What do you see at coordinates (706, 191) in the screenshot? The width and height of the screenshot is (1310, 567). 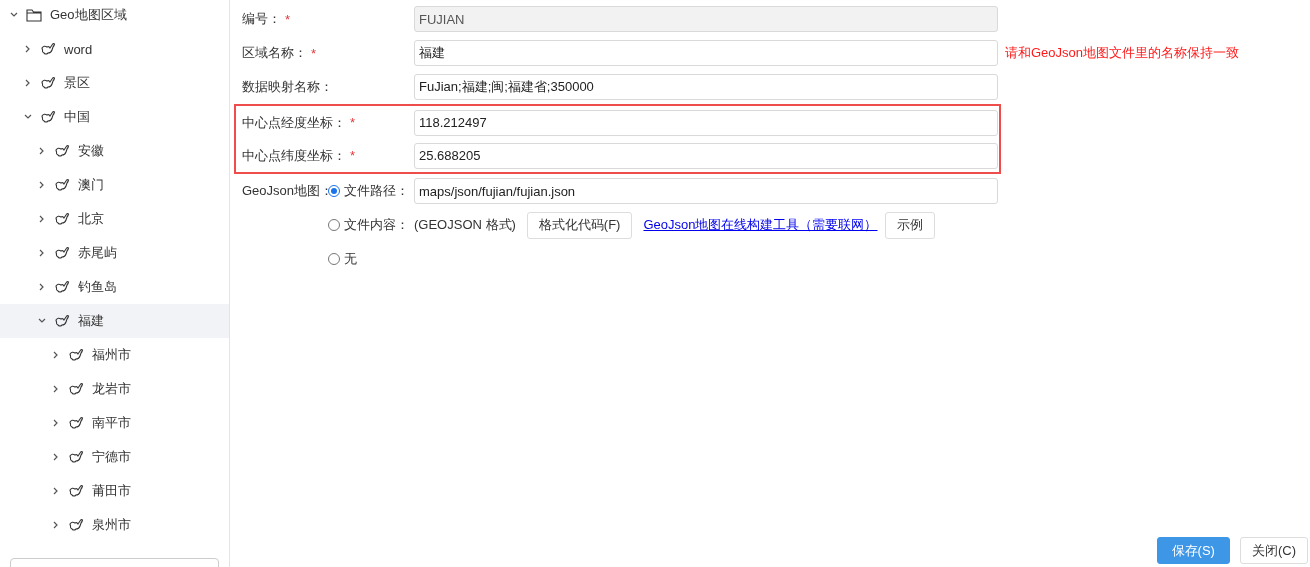 I see `input-field: maps/json/fujian/fujian.json` at bounding box center [706, 191].